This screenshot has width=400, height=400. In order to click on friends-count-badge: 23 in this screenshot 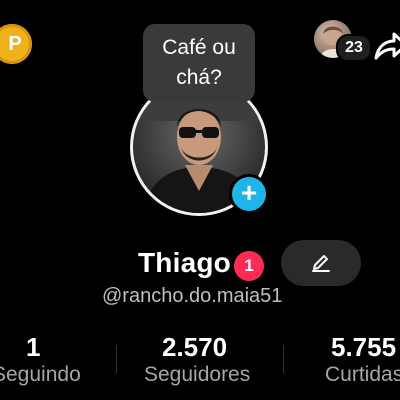, I will do `click(354, 48)`.